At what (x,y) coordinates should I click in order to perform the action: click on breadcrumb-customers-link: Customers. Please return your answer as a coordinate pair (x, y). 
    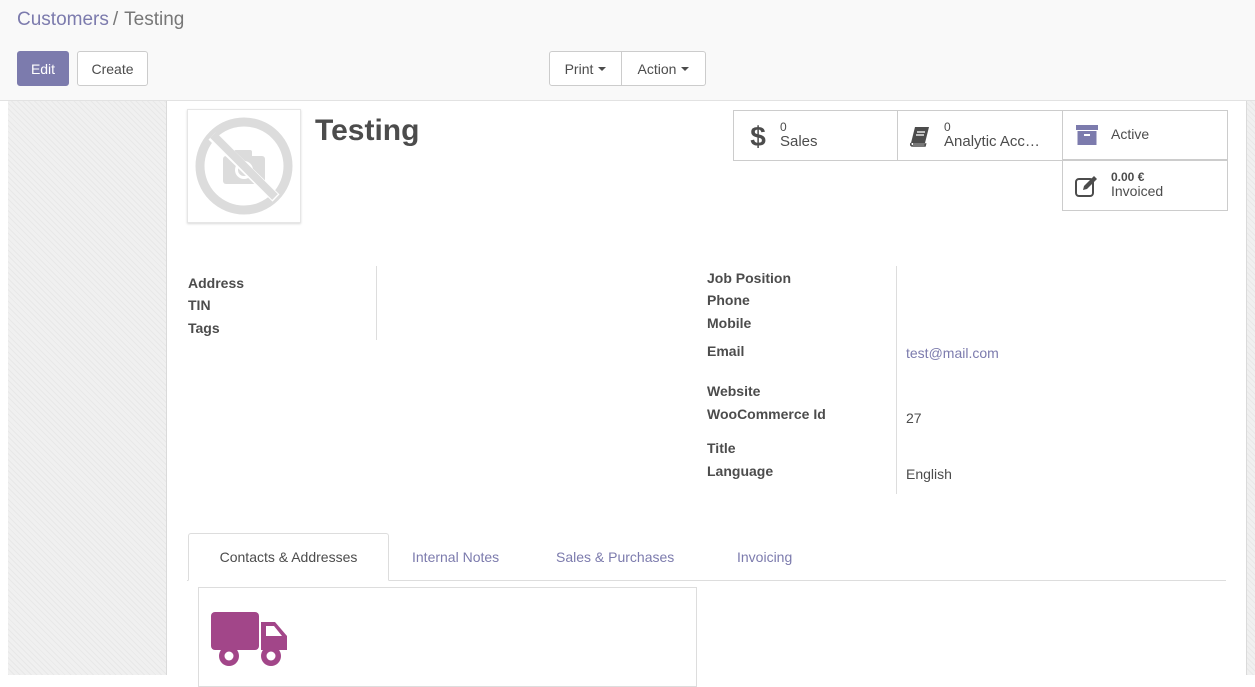
    Looking at the image, I should click on (63, 19).